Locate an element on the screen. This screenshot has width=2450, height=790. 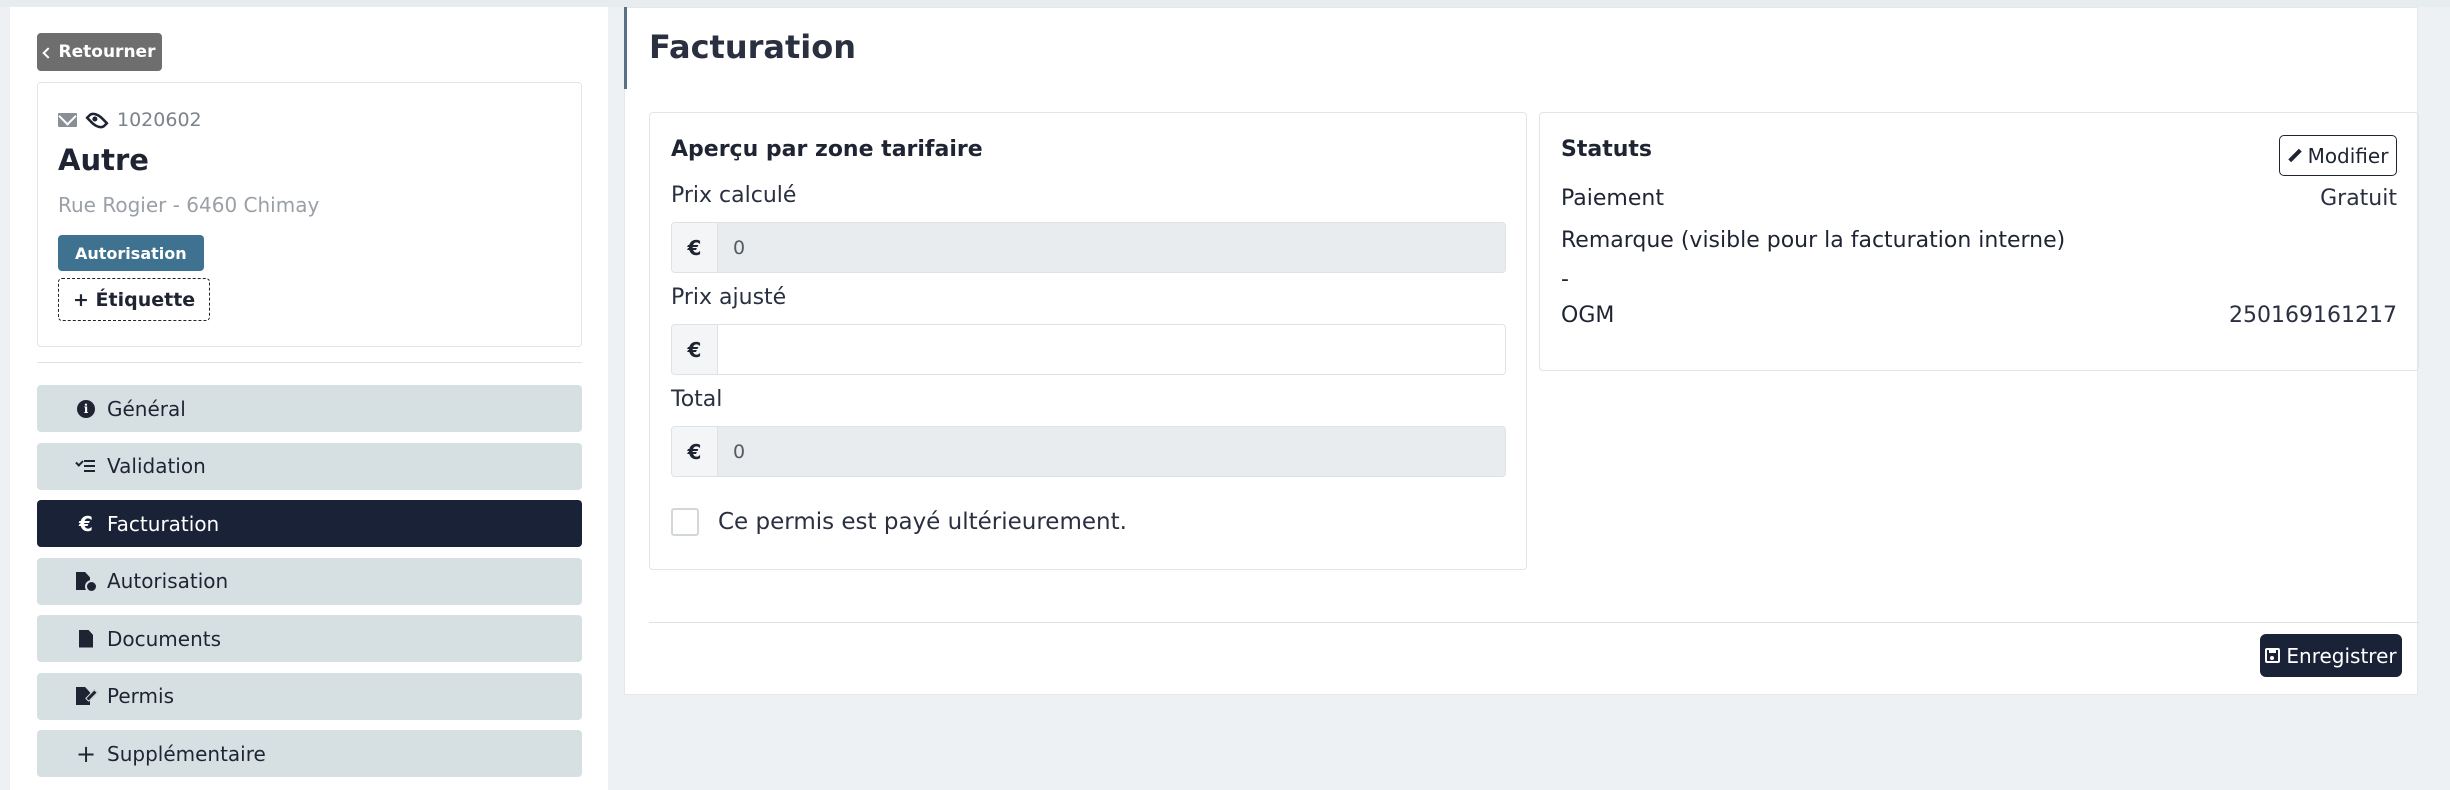
payment-value: Gratuit is located at coordinates (2358, 198).